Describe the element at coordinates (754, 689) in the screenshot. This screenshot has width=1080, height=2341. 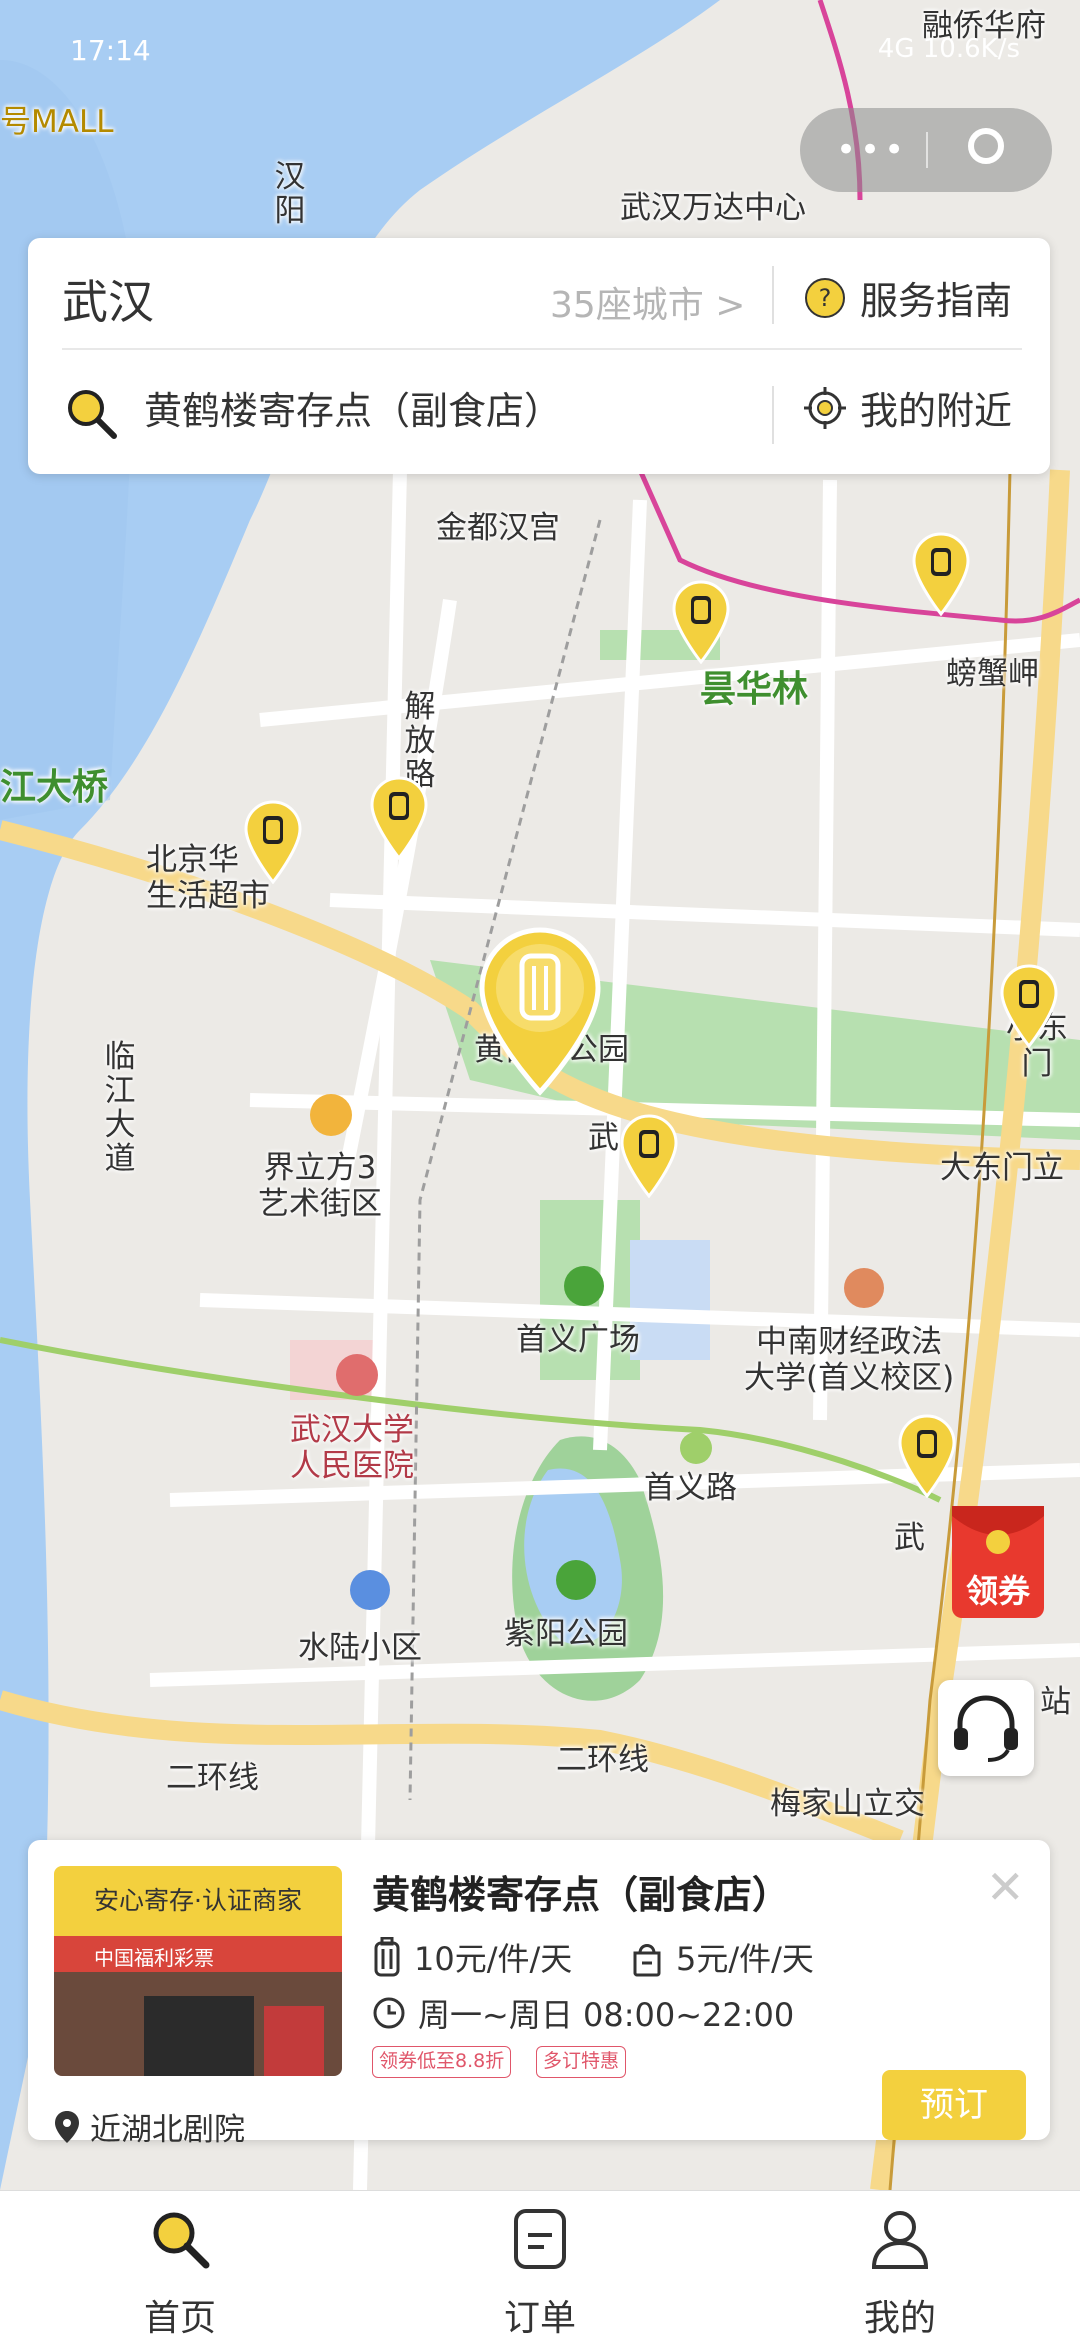
I see `map-label-xianhualin: 昙华林` at that location.